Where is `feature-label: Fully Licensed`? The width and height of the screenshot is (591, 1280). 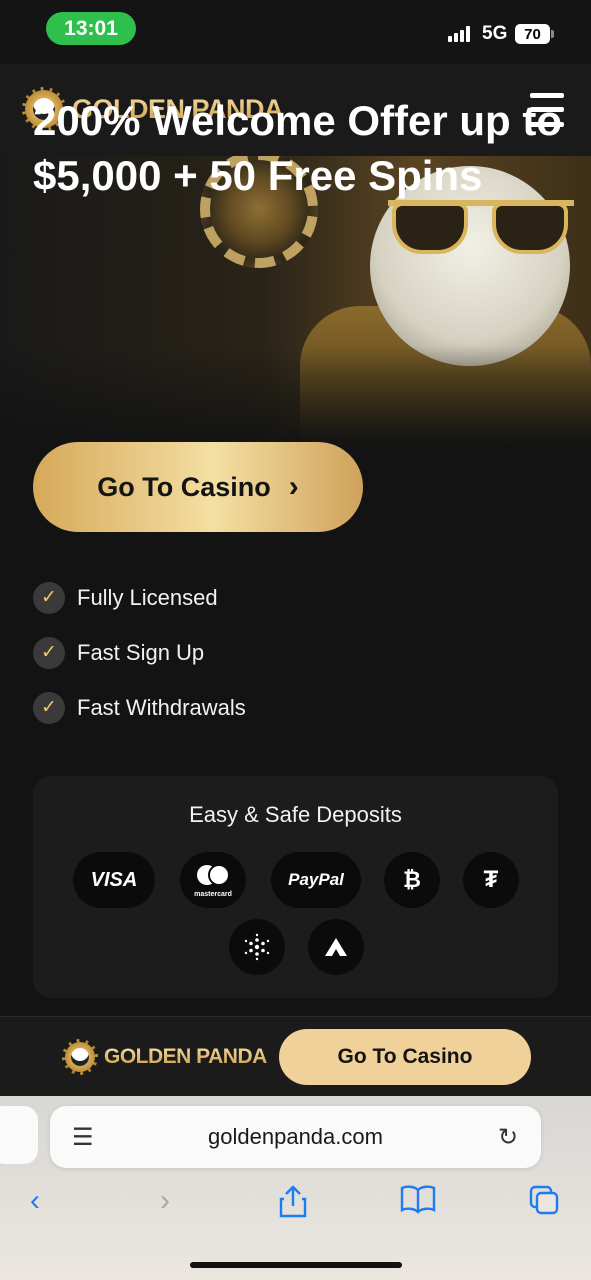 feature-label: Fully Licensed is located at coordinates (147, 597).